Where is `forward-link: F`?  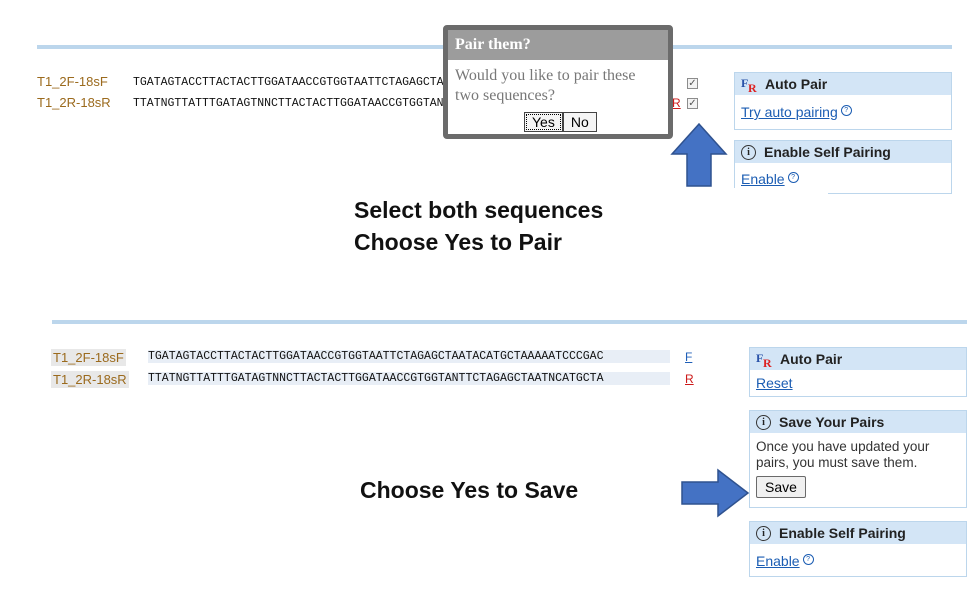 forward-link: F is located at coordinates (688, 357).